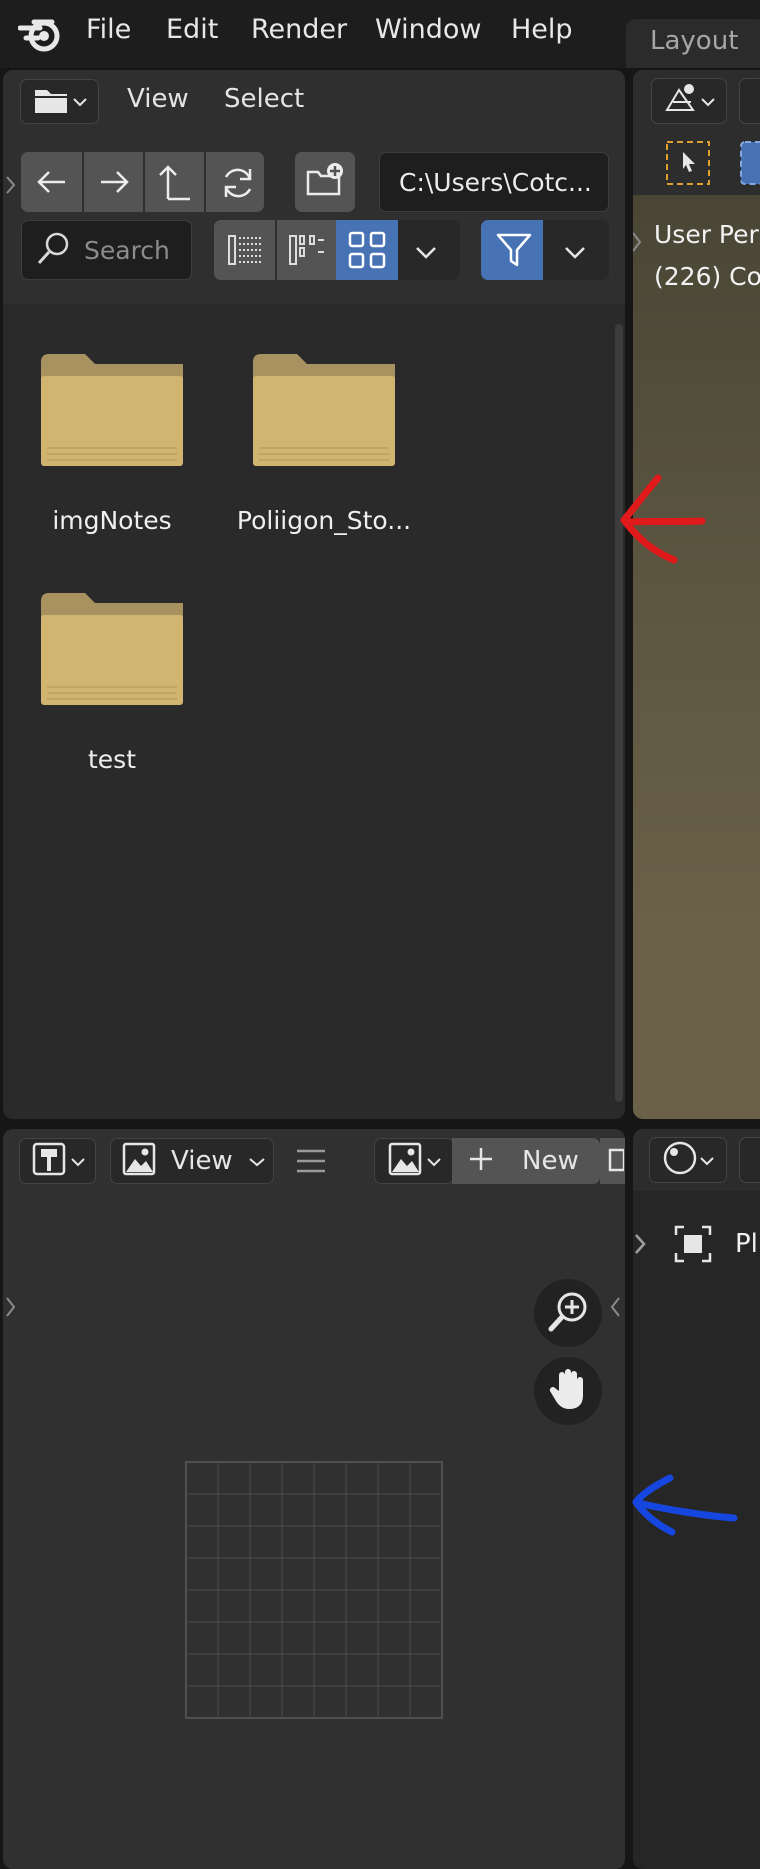 This screenshot has width=760, height=1869. Describe the element at coordinates (299, 29) in the screenshot. I see `menu-render: Render` at that location.